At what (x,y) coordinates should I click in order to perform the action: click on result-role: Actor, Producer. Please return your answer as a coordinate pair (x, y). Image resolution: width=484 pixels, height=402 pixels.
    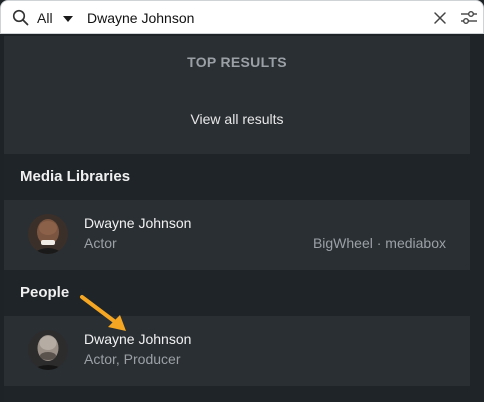
    Looking at the image, I should click on (132, 359).